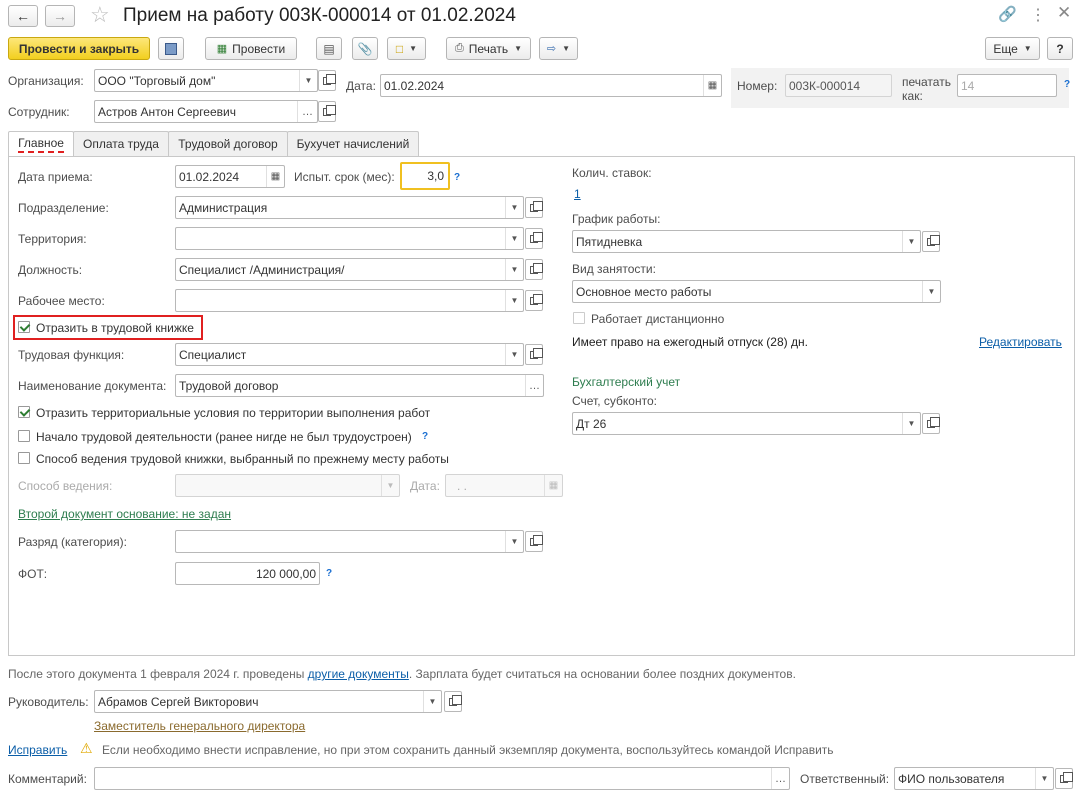 Image resolution: width=1083 pixels, height=796 pixels. Describe the element at coordinates (349, 269) in the screenshot. I see `position-field: Специалист /Администрация/ ▼` at that location.